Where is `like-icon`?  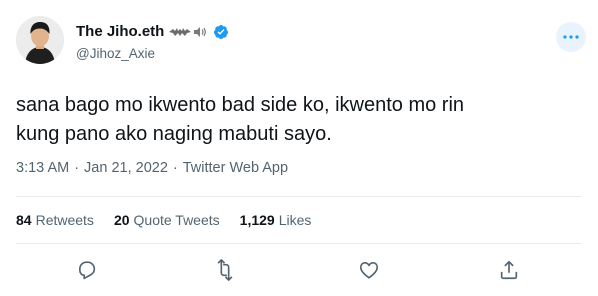
like-icon is located at coordinates (369, 270).